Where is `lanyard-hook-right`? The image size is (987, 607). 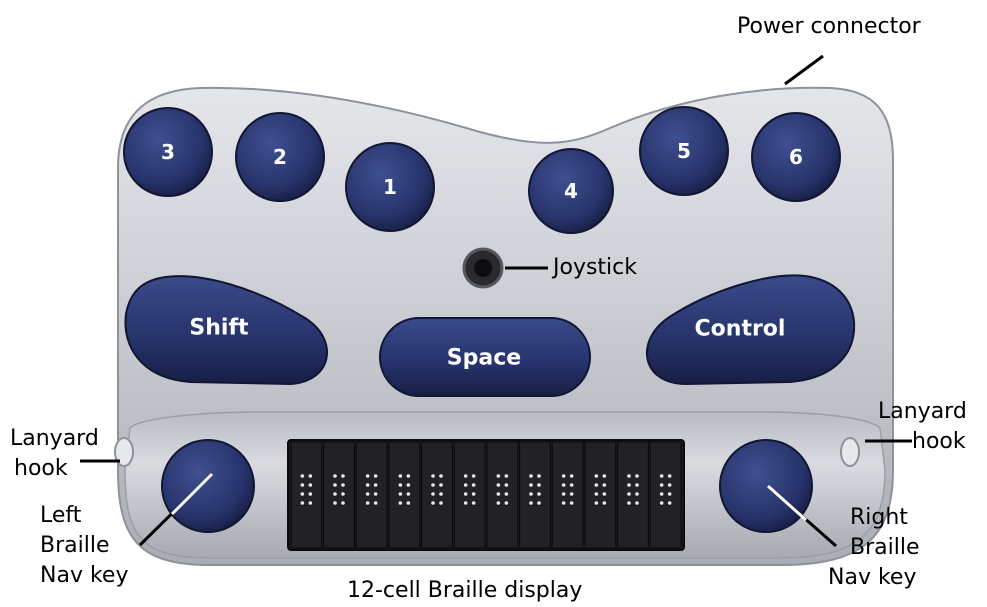 lanyard-hook-right is located at coordinates (850, 452).